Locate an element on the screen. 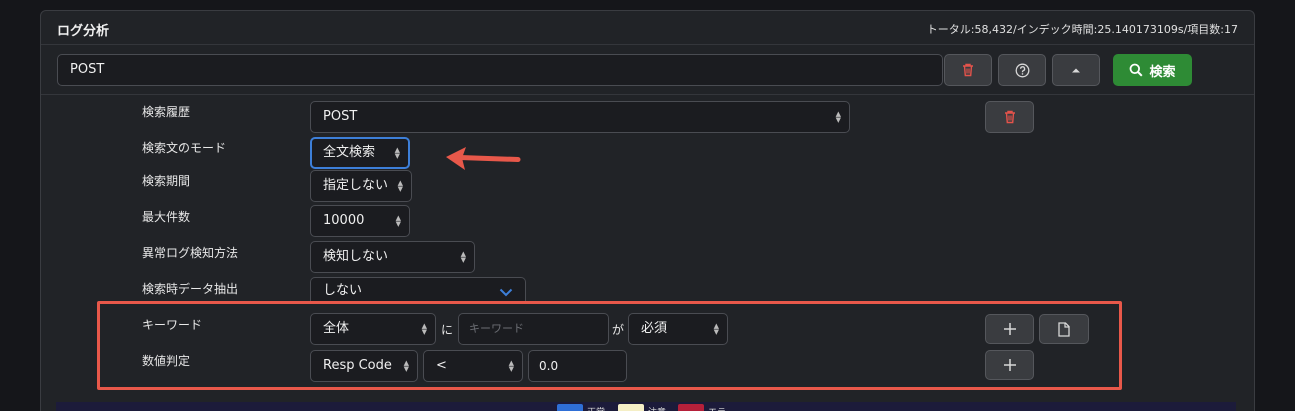 The height and width of the screenshot is (411, 1295). max-count-select: 10000 ▲ ▼ is located at coordinates (360, 221).